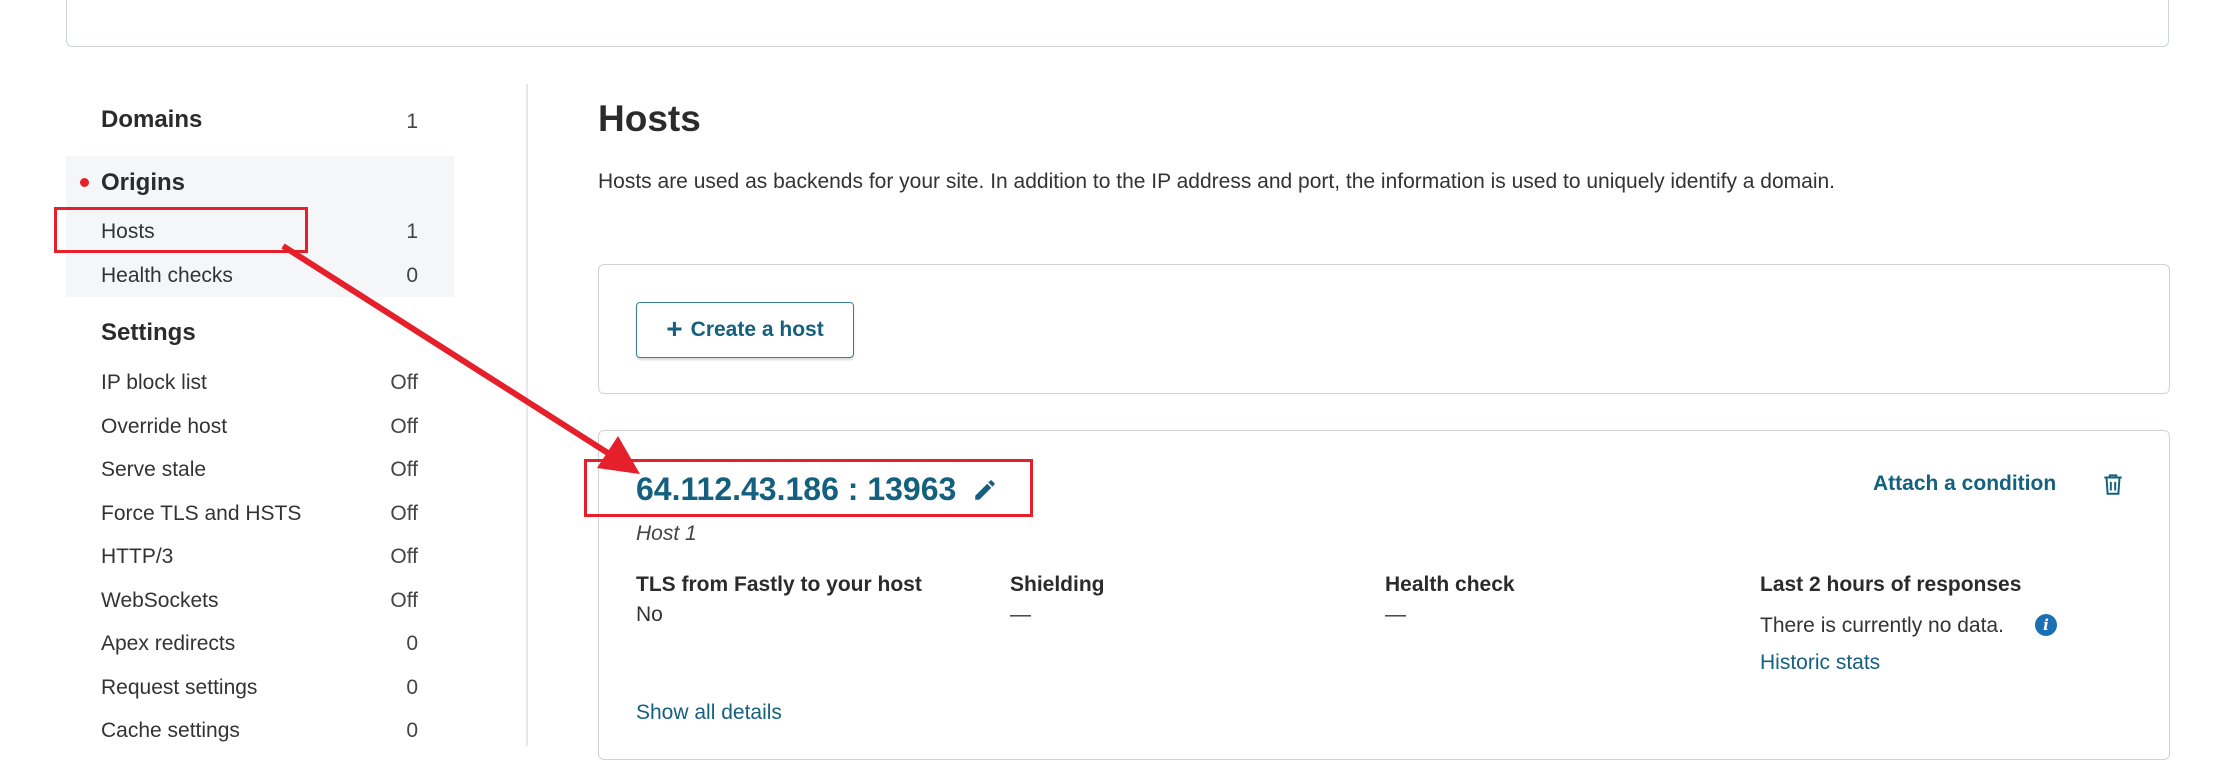 This screenshot has height=760, width=2235. Describe the element at coordinates (164, 427) in the screenshot. I see `sidebar-item-override-host: Override host` at that location.